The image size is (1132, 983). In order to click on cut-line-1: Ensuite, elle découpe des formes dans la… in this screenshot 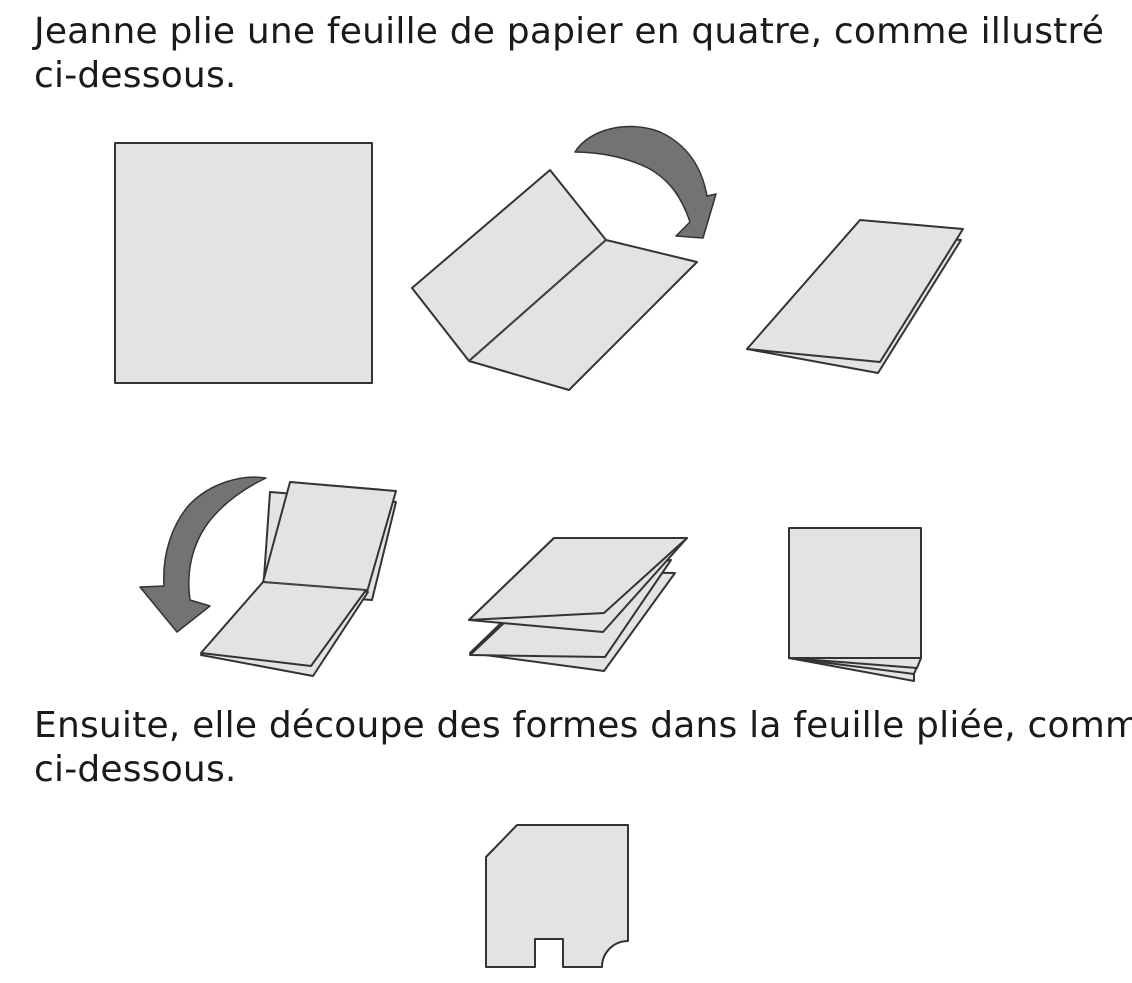, I will do `click(583, 725)`.